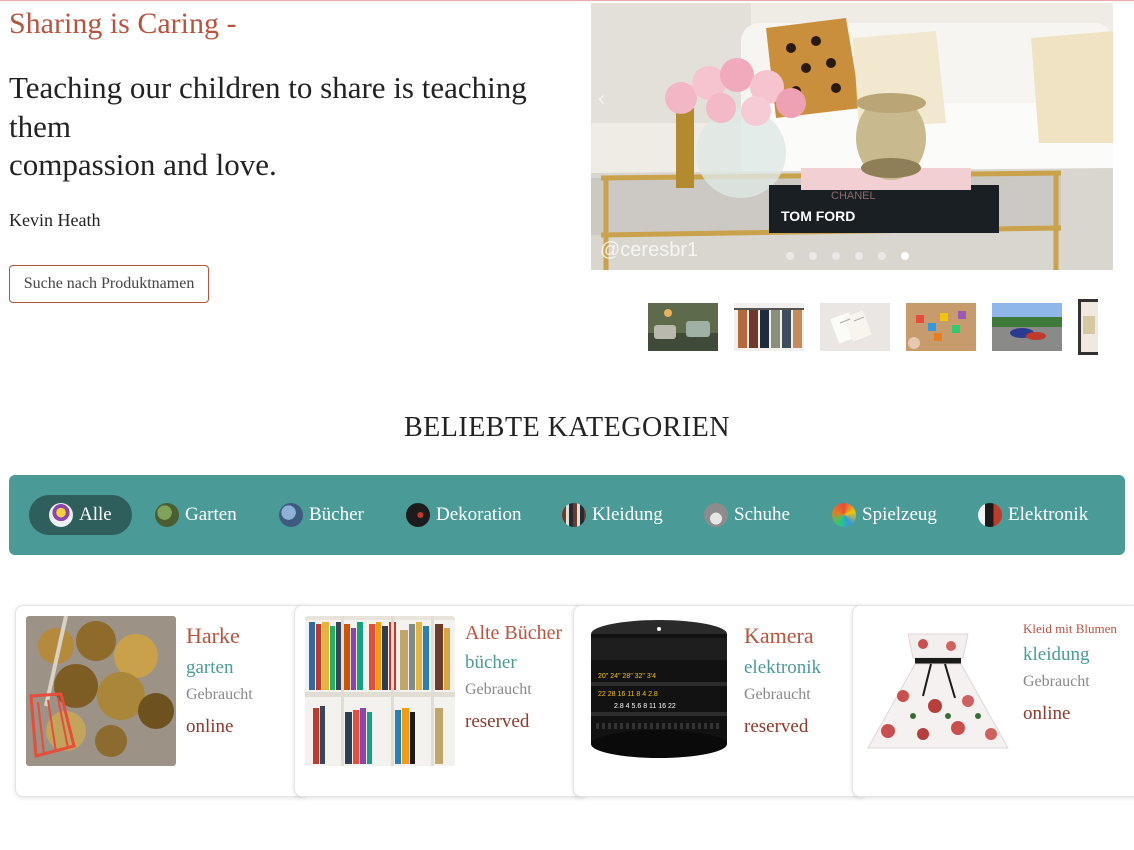  I want to click on svg-text: TOM FORD, so click(818, 216).